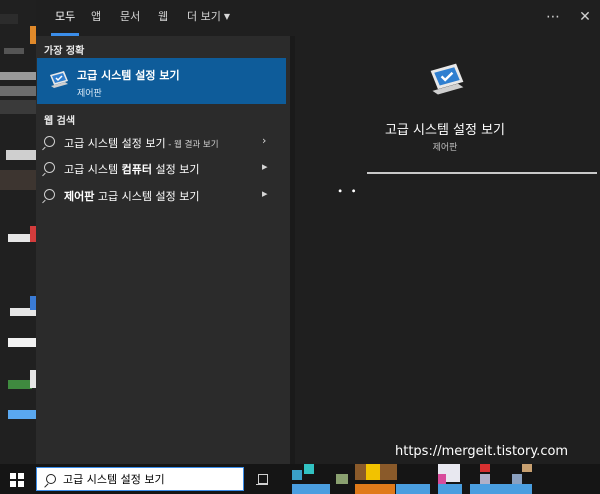 This screenshot has height=494, width=600. I want to click on web-result-item: 고급 시스템 설정 보기 - 웹 결과 보기 ›, so click(161, 142).